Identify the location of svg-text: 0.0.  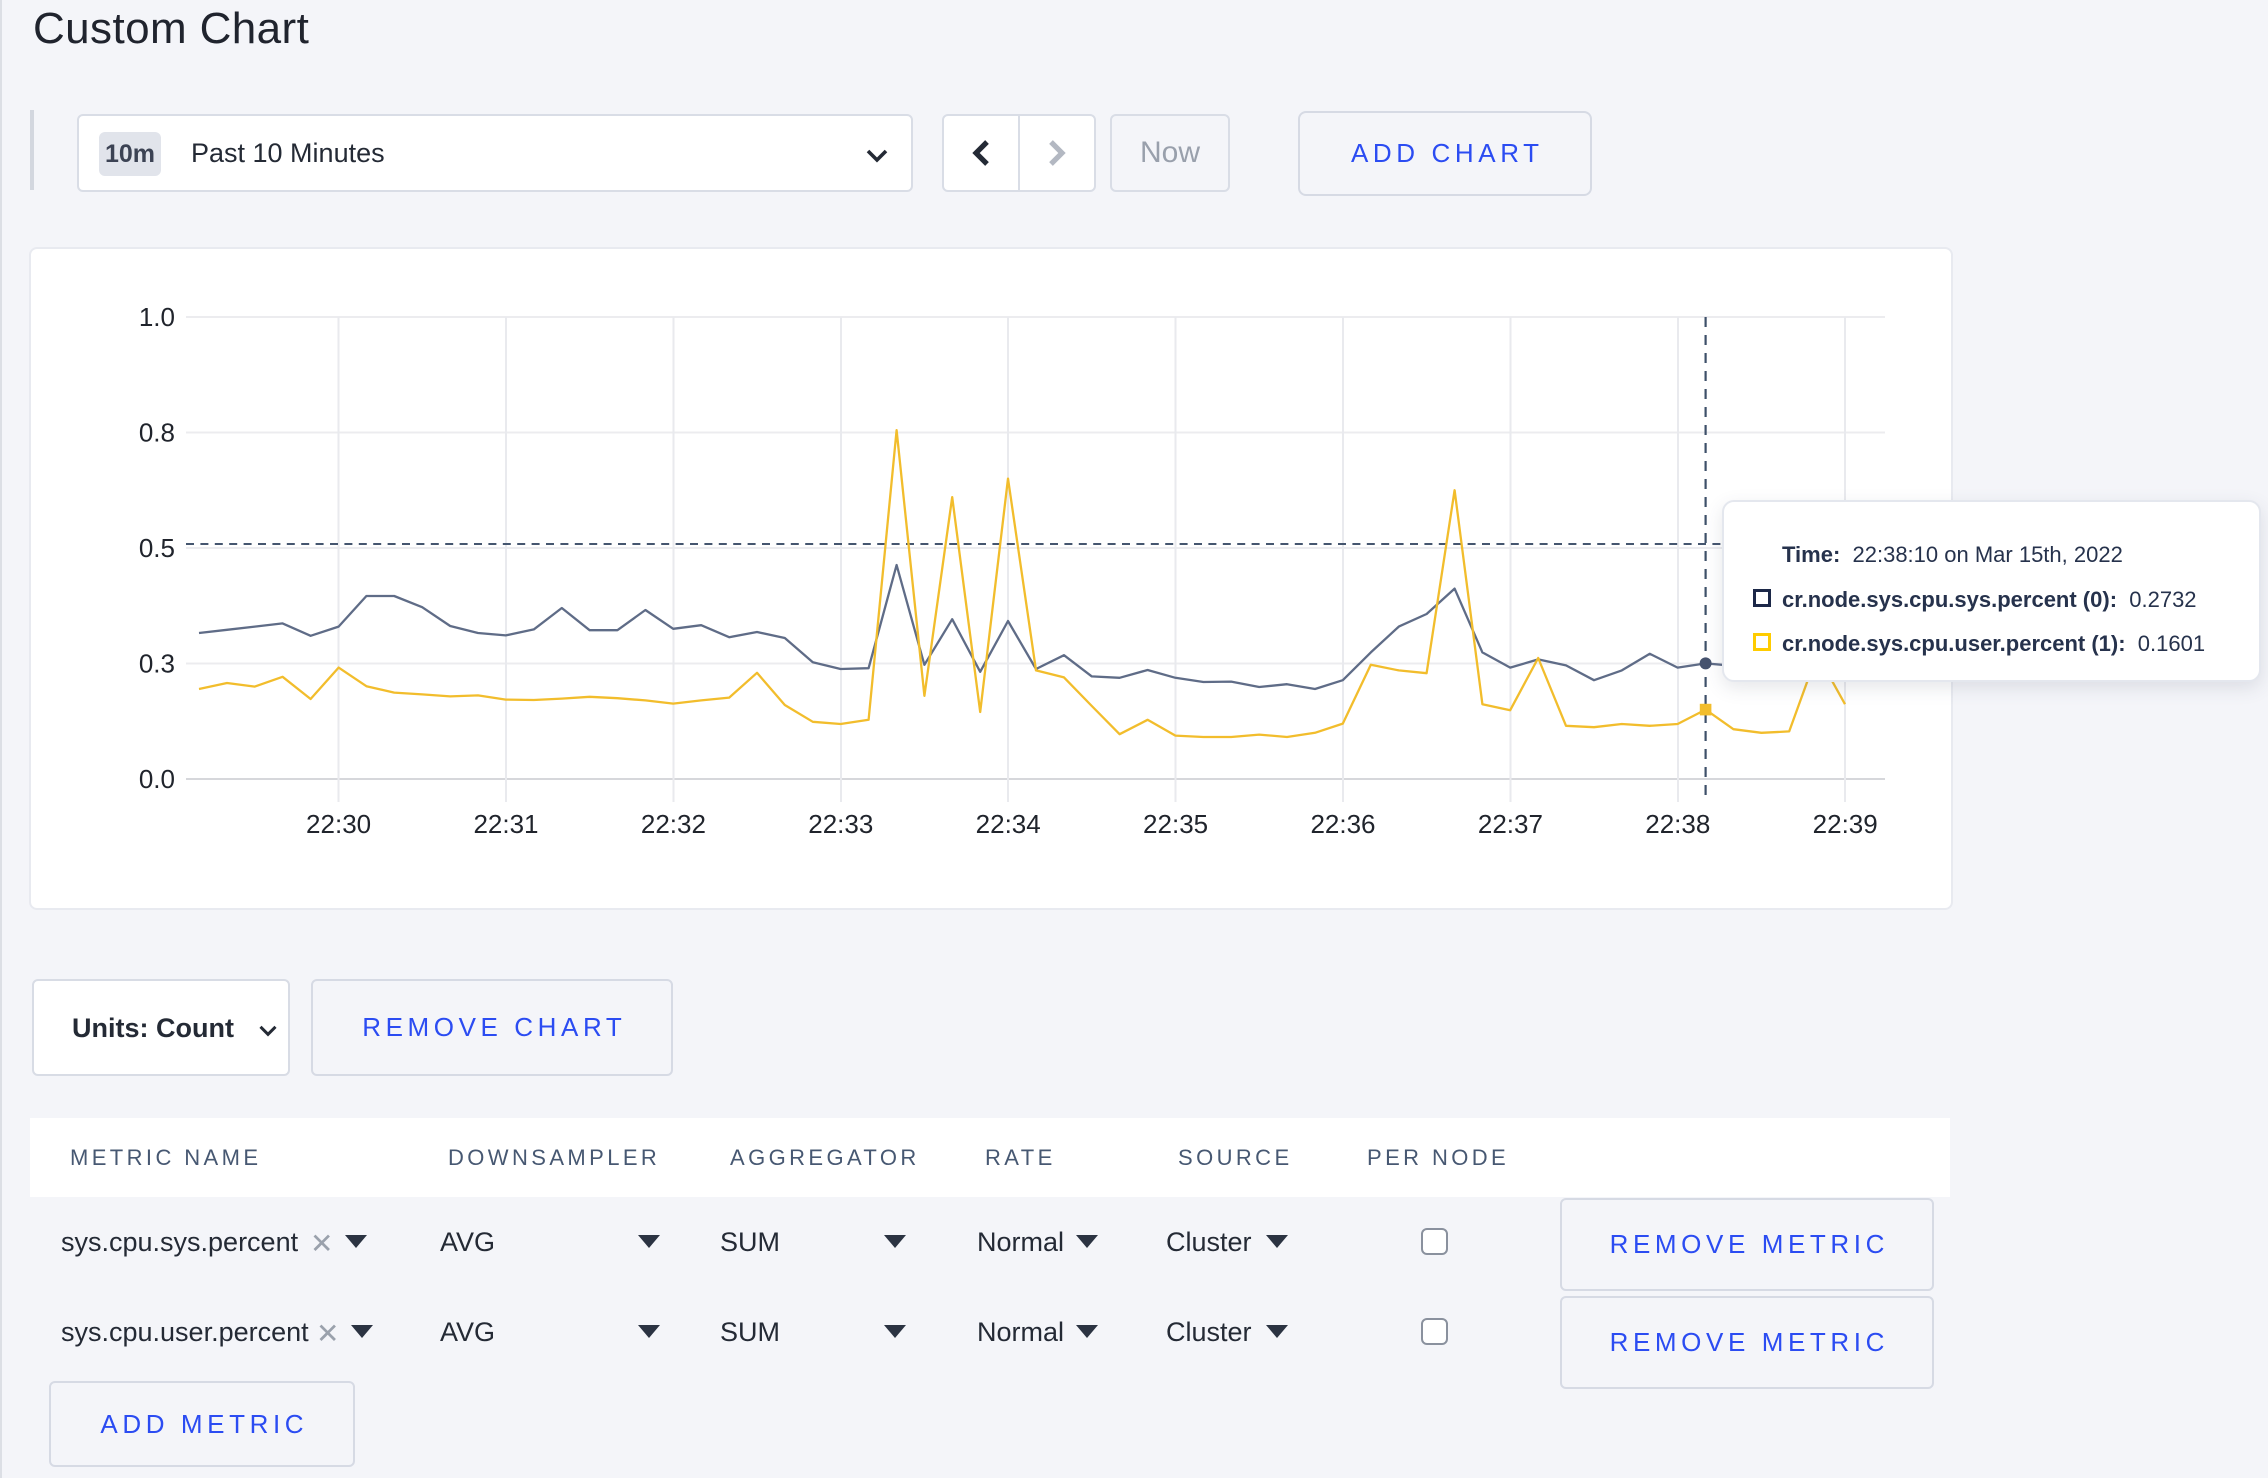
(157, 779).